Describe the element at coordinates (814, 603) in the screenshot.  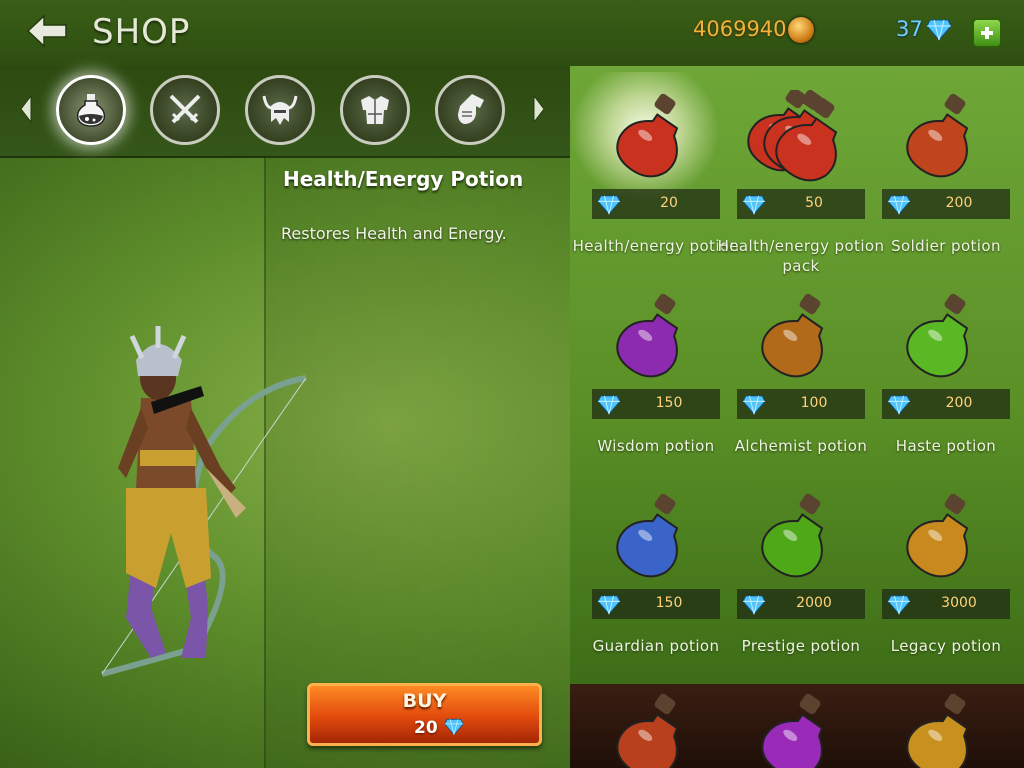
I see `item-price: 2000` at that location.